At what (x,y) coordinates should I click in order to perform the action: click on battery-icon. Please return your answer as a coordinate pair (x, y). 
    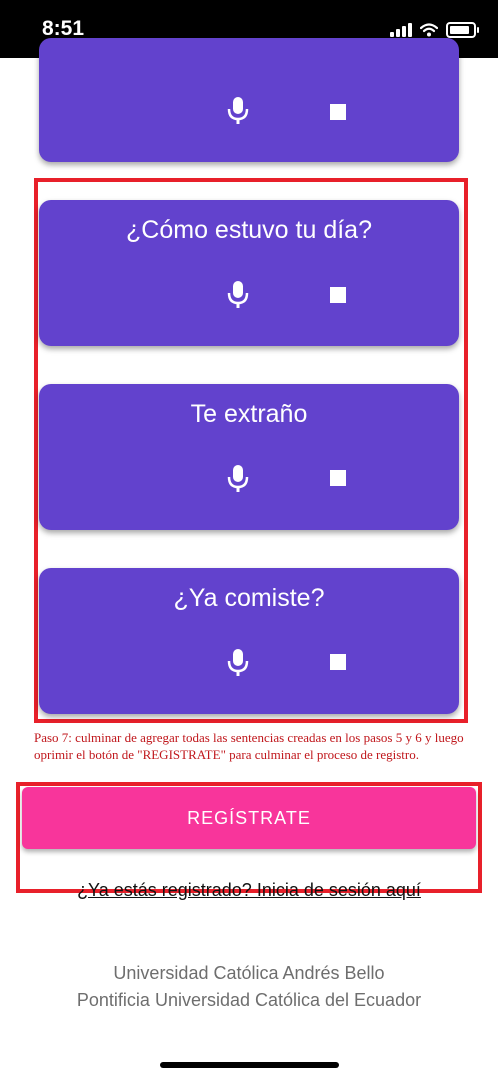
    Looking at the image, I should click on (462, 30).